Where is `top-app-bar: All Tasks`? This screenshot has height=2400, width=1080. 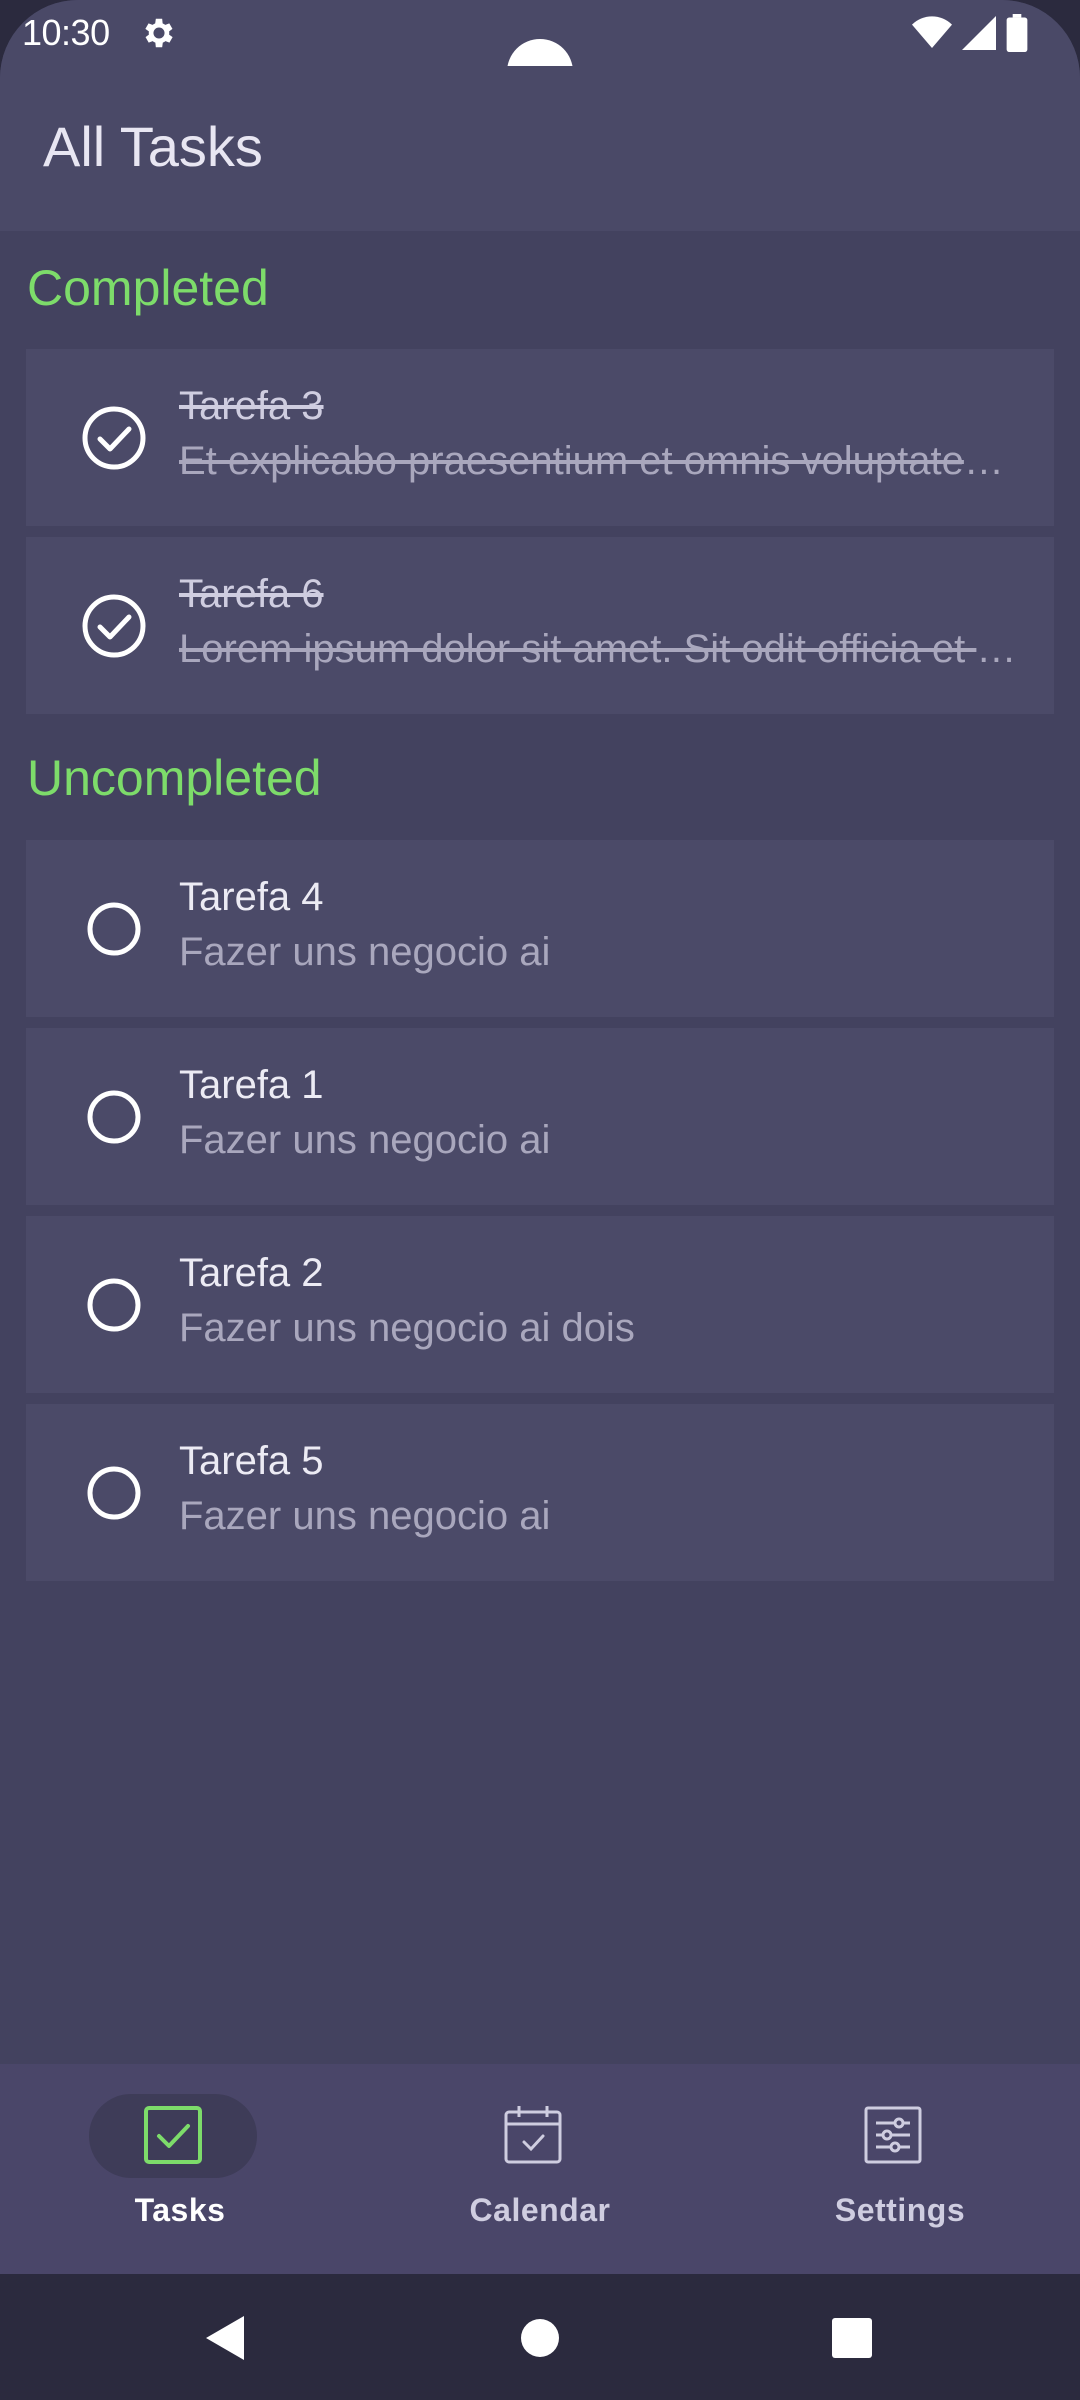 top-app-bar: All Tasks is located at coordinates (540, 148).